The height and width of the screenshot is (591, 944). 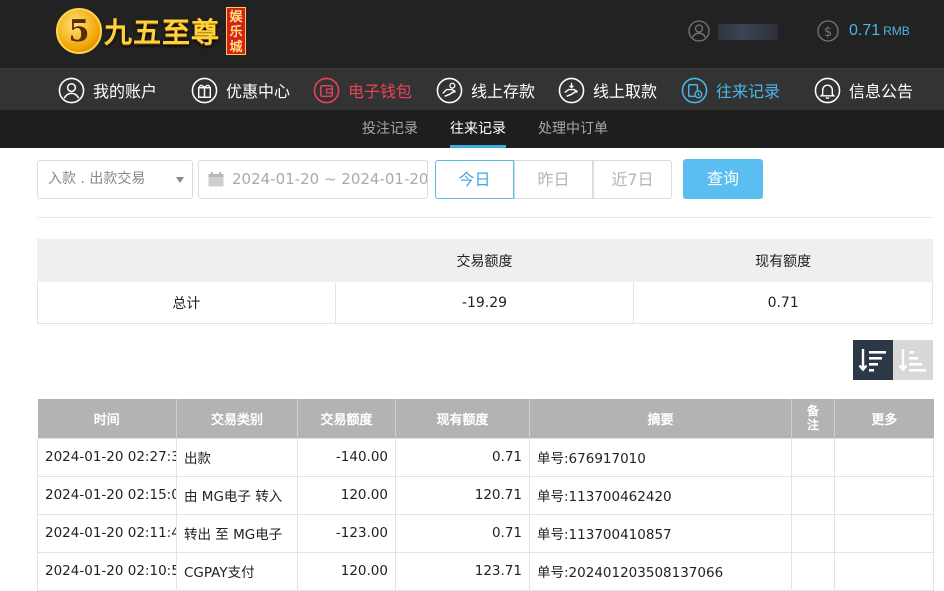 I want to click on date-range-value: 2024-01-20 ~ 2024-01-20, so click(x=330, y=179).